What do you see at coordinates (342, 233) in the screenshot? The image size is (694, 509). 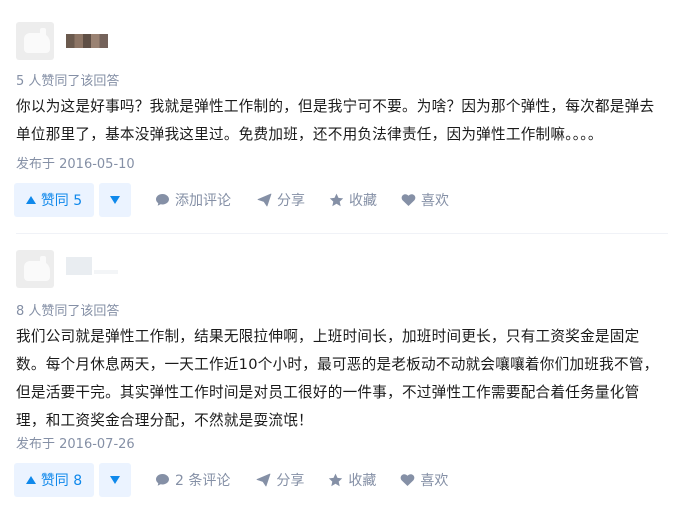 I see `divider` at bounding box center [342, 233].